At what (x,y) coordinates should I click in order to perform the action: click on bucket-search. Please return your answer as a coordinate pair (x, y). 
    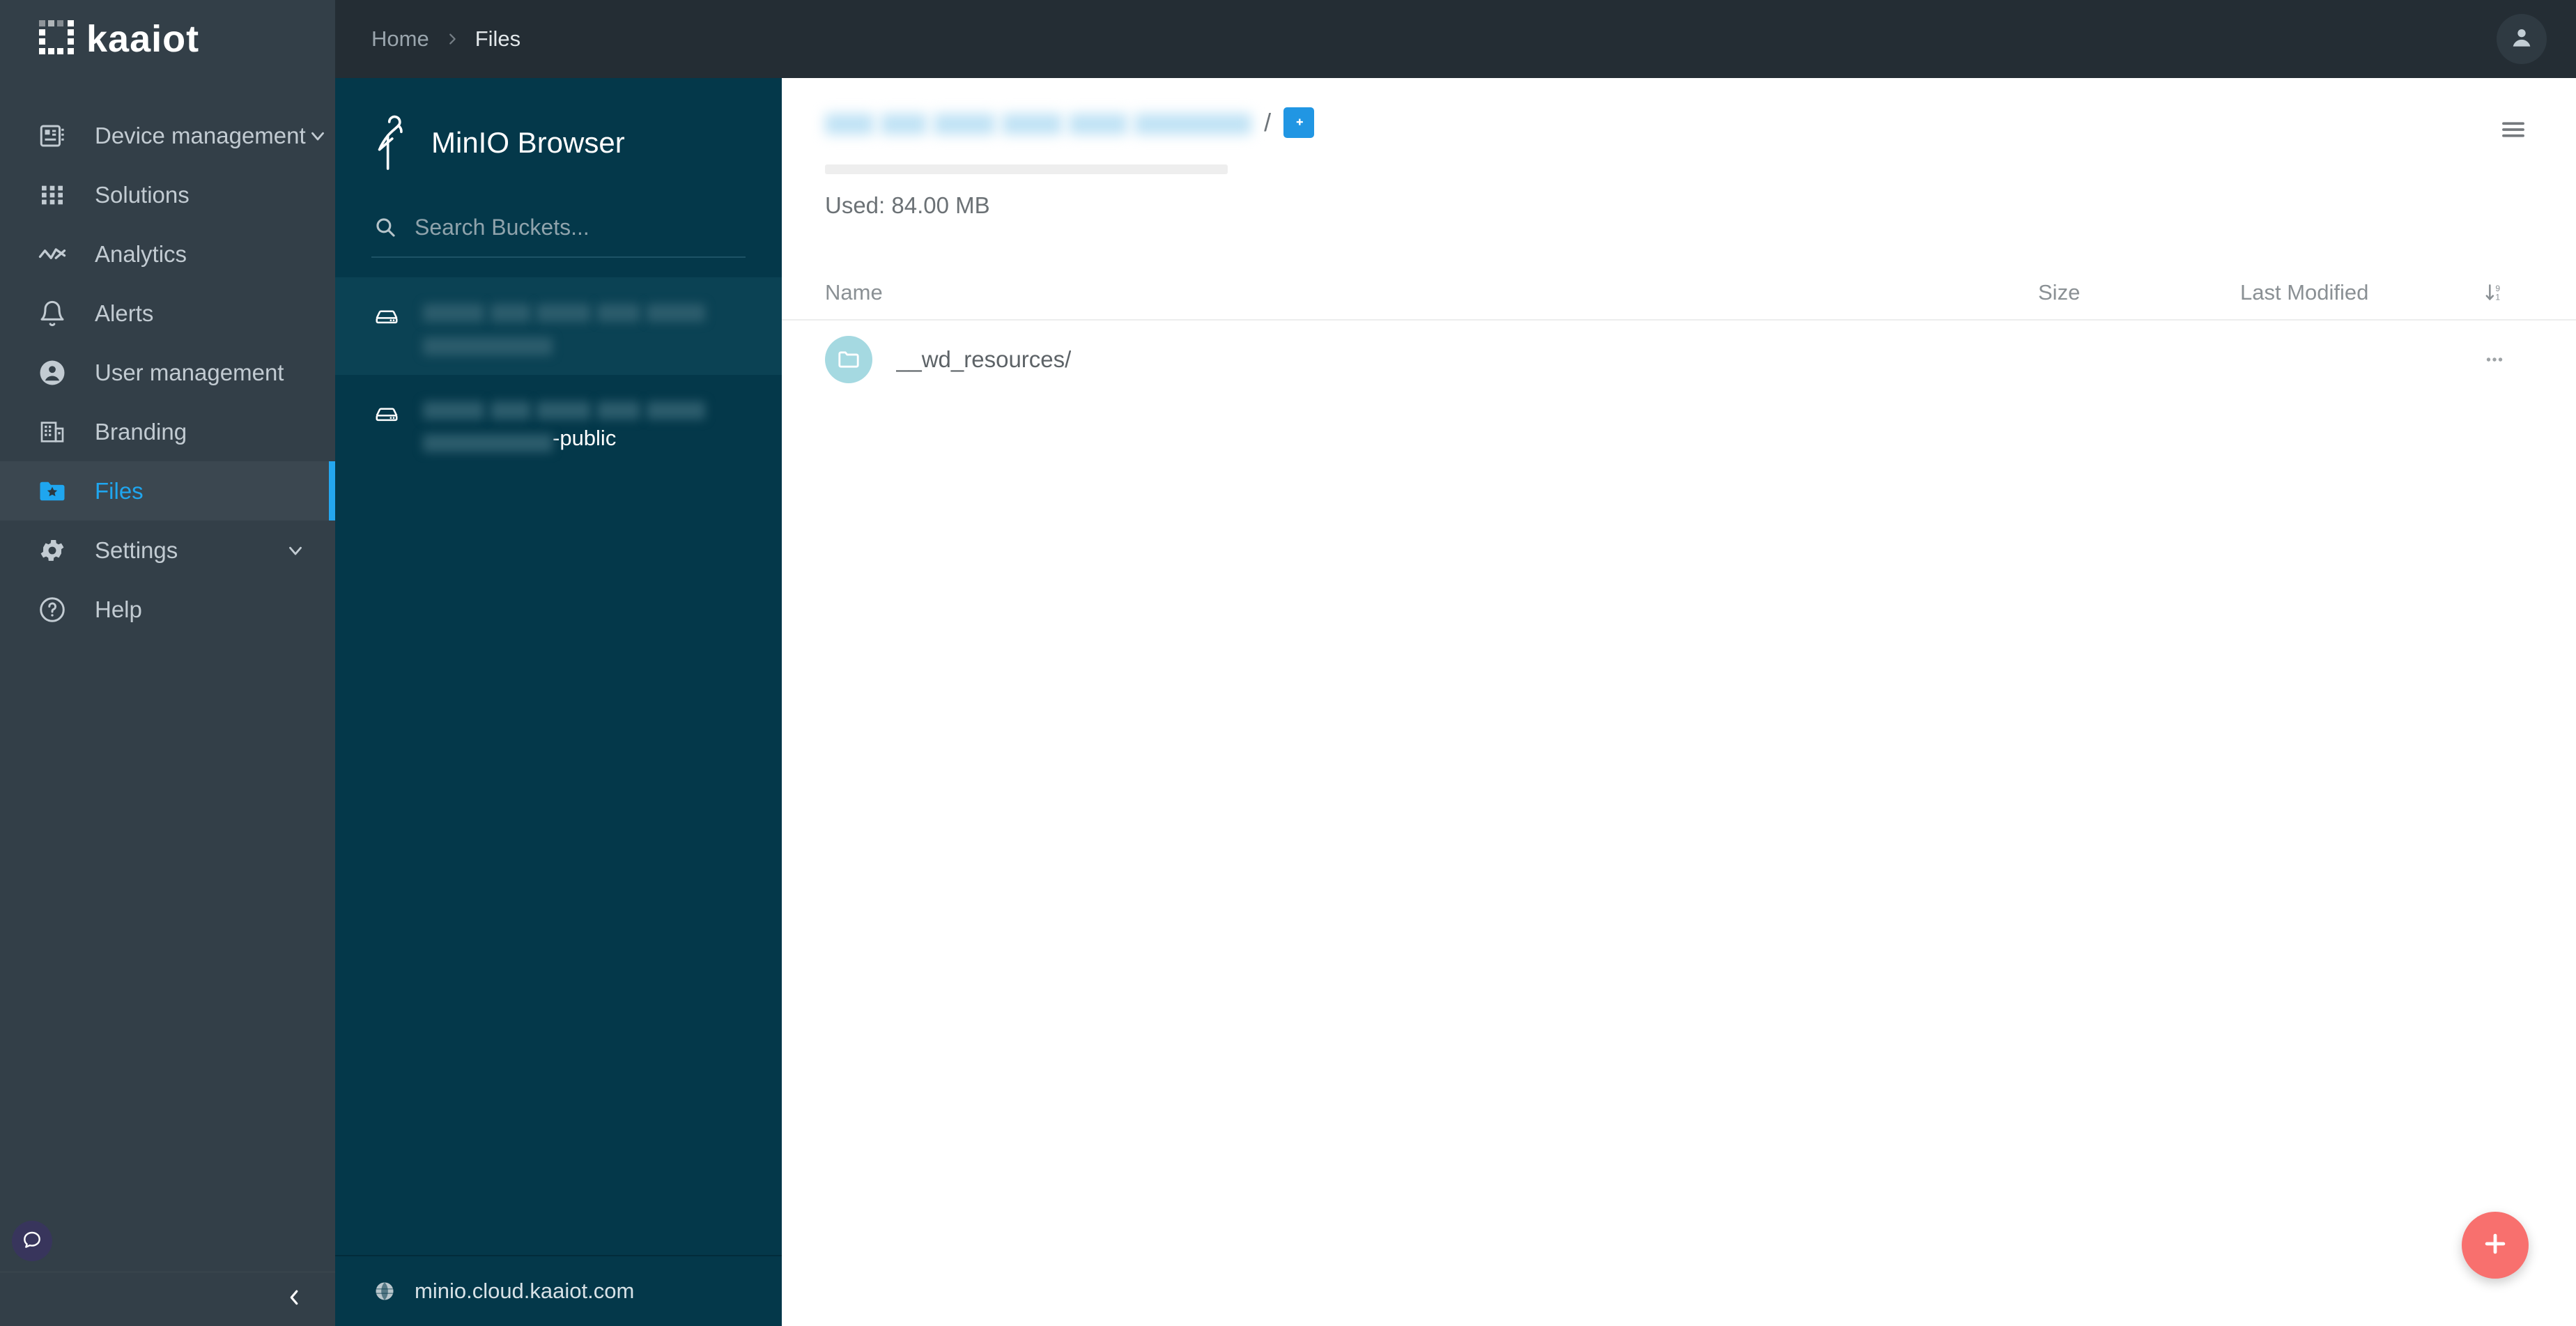
    Looking at the image, I should click on (558, 235).